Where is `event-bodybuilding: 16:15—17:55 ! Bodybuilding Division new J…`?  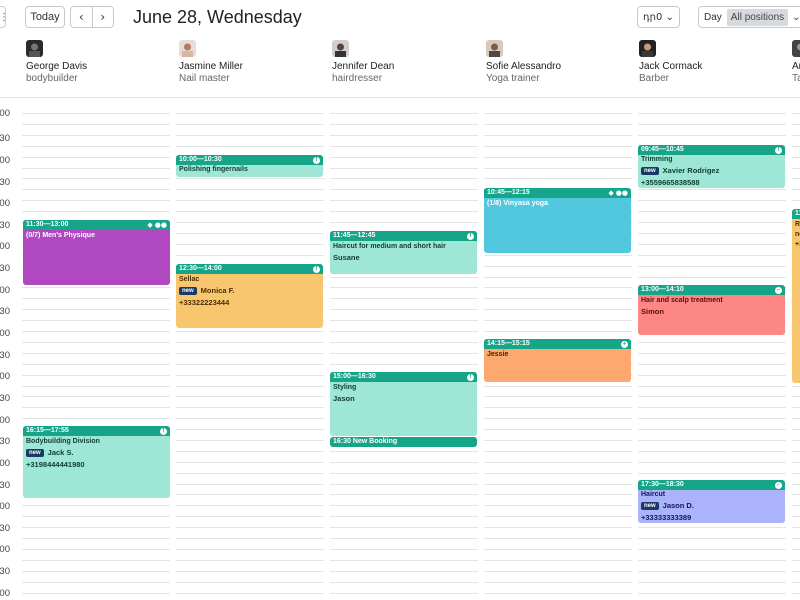
event-bodybuilding: 16:15—17:55 ! Bodybuilding Division new J… is located at coordinates (96, 462).